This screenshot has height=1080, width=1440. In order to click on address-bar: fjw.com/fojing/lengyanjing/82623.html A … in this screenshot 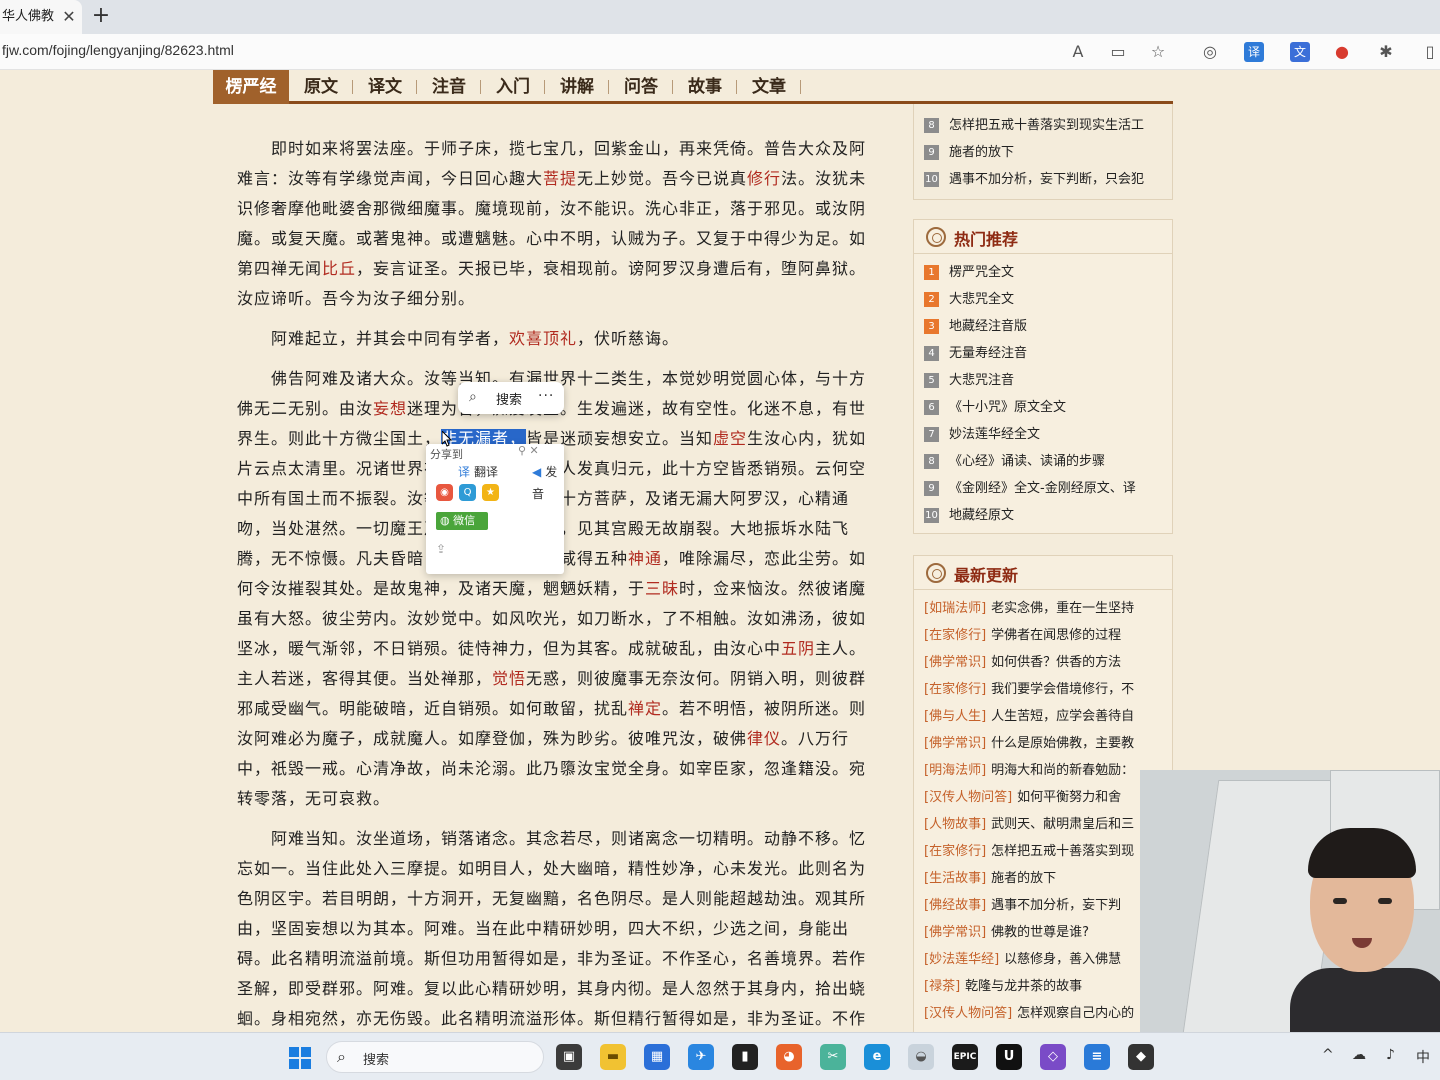, I will do `click(720, 52)`.